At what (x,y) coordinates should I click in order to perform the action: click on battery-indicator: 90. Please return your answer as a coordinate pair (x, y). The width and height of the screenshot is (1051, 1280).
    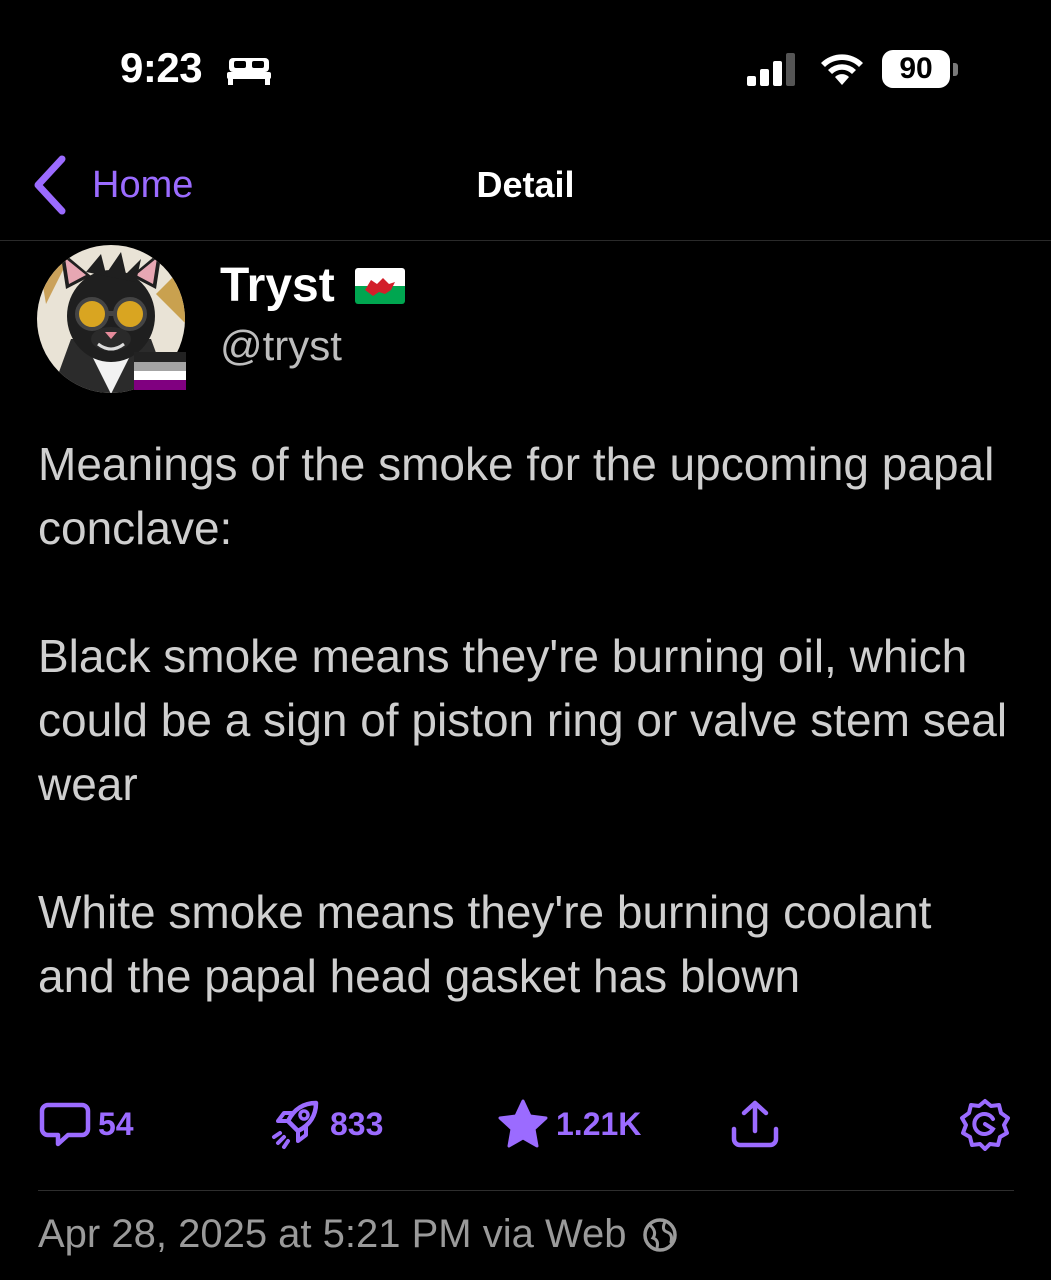
    Looking at the image, I should click on (921, 70).